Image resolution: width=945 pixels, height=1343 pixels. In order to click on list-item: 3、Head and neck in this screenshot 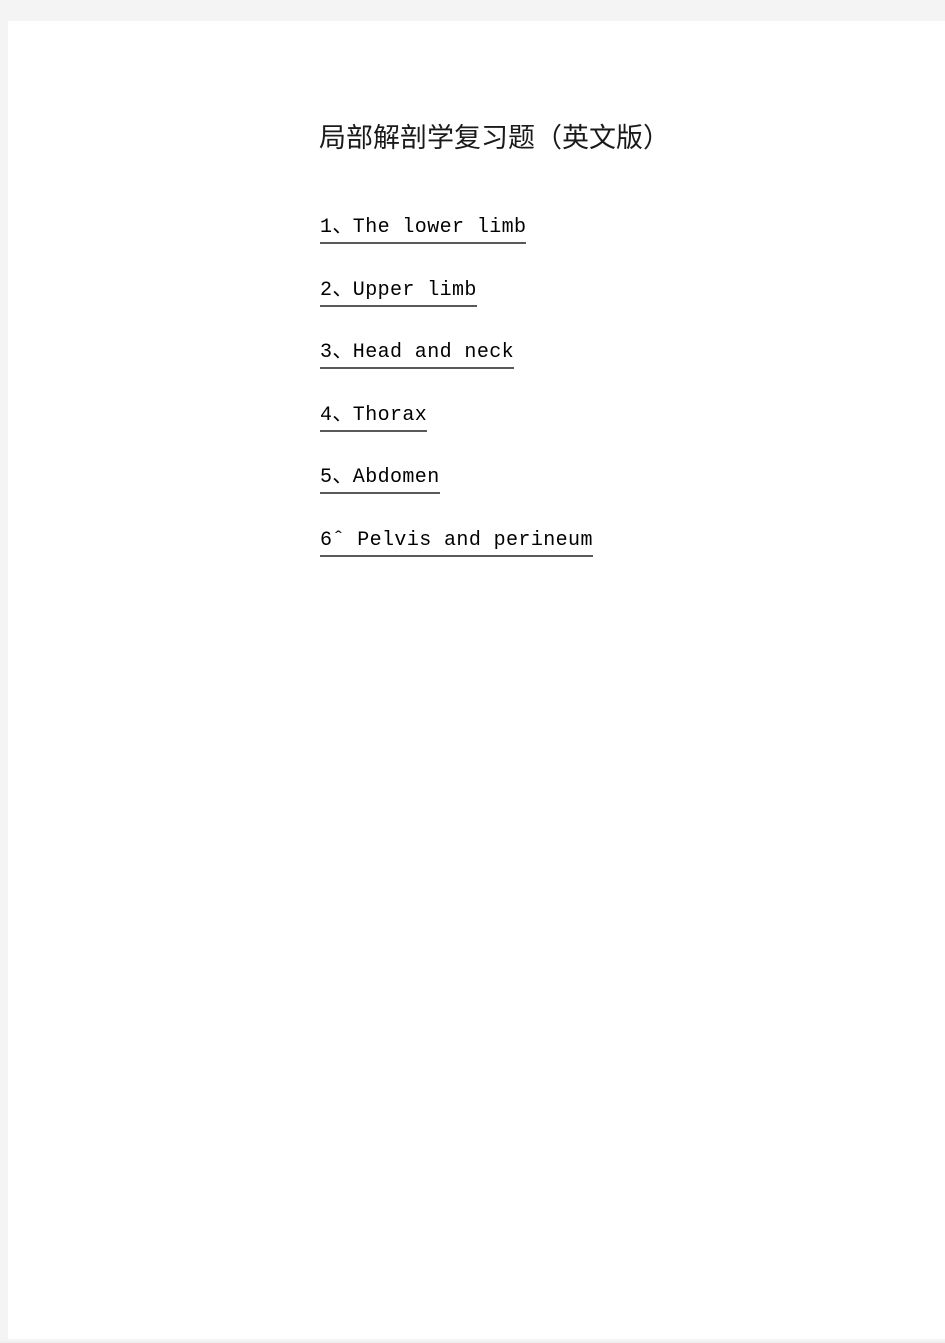, I will do `click(456, 371)`.